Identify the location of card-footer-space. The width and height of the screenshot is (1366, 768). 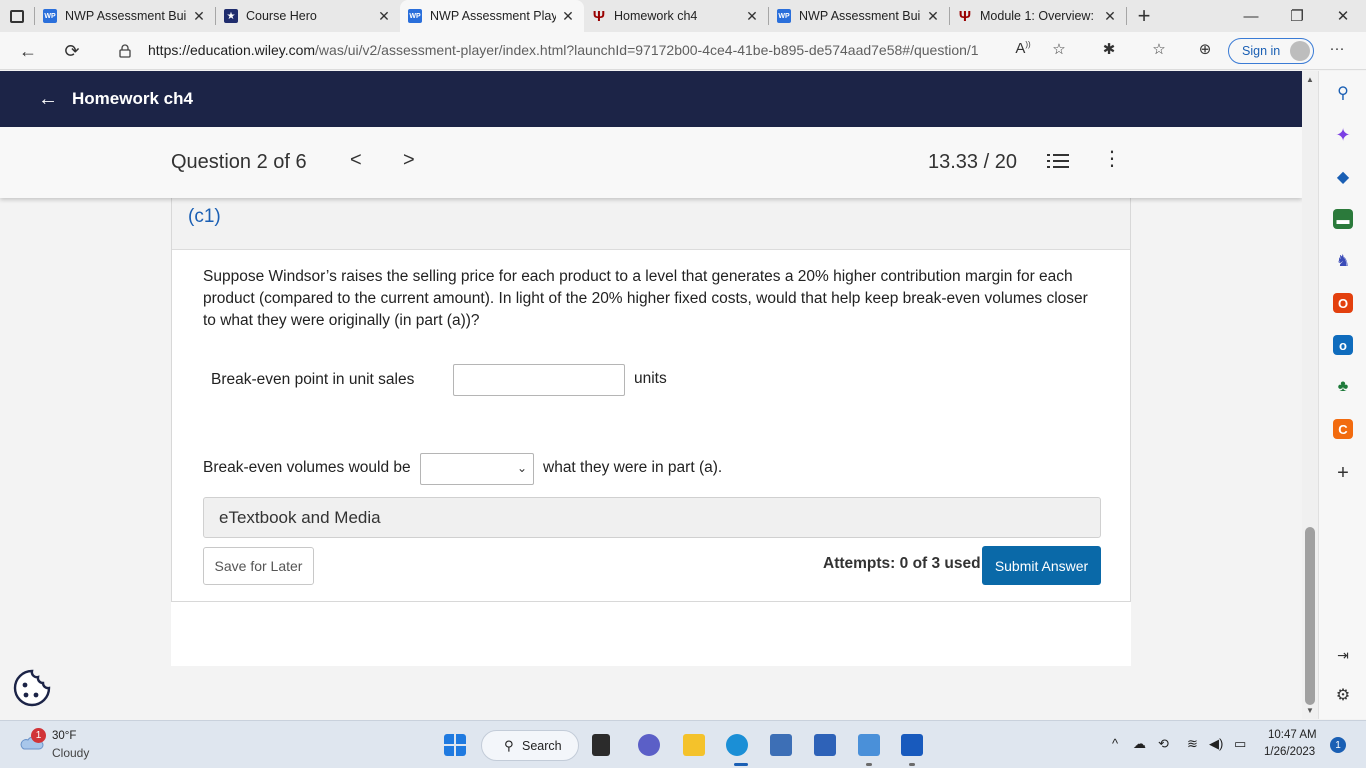
(651, 634).